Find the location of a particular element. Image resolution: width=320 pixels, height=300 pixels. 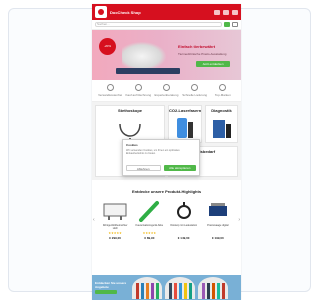

usp-item: Schnelle Lieferung is located at coordinates (195, 90).